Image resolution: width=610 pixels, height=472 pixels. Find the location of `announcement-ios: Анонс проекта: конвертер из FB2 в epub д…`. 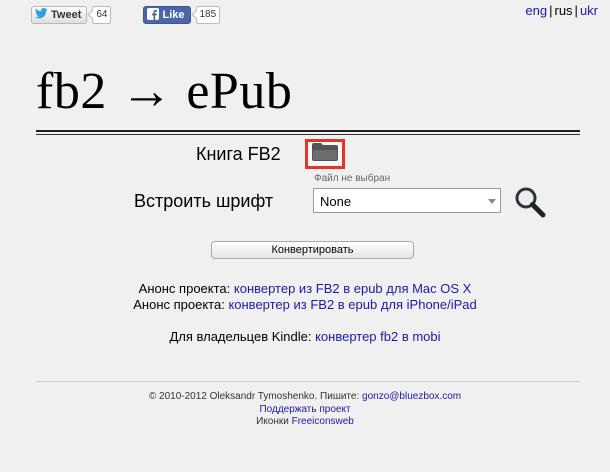

announcement-ios: Анонс проекта: конвертер из FB2 в epub д… is located at coordinates (305, 304).